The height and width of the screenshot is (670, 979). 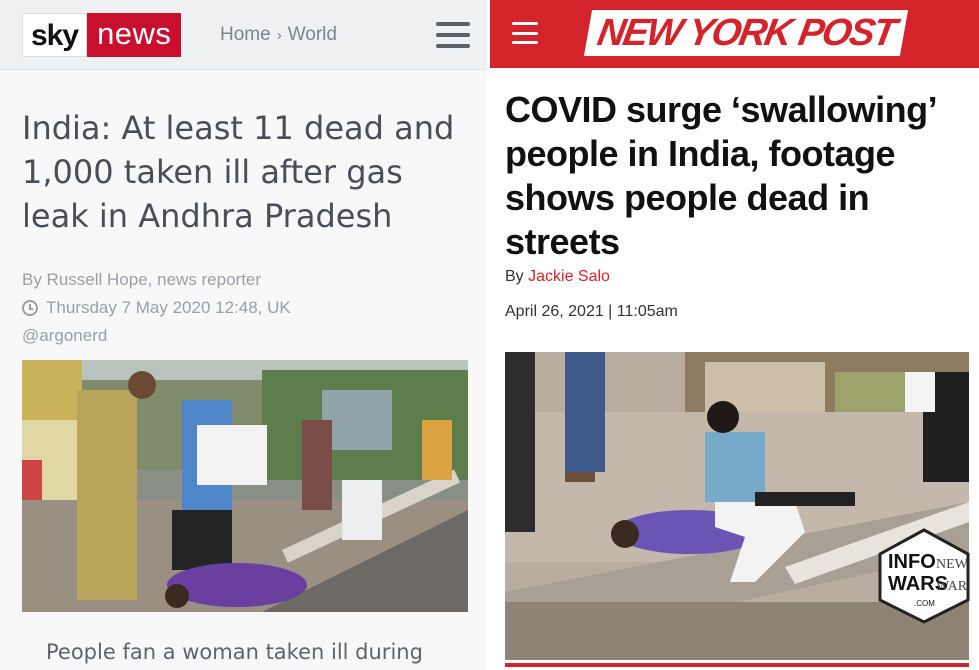 I want to click on nyp-header: NEW YORK POST, so click(x=734, y=34).